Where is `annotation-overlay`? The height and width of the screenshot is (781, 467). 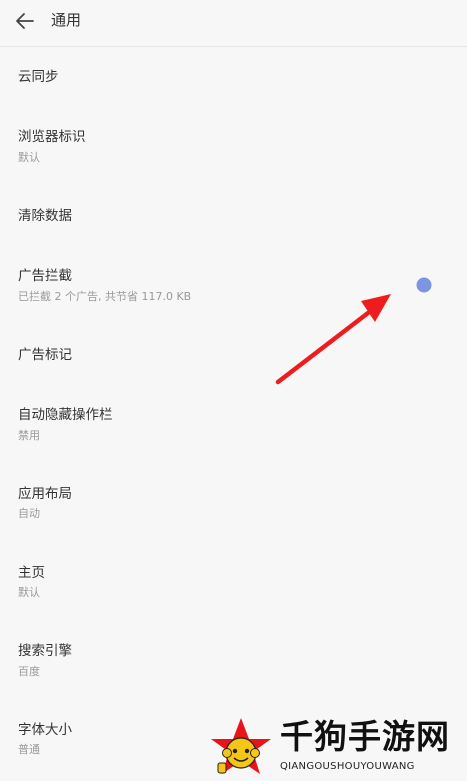
annotation-overlay is located at coordinates (353, 331).